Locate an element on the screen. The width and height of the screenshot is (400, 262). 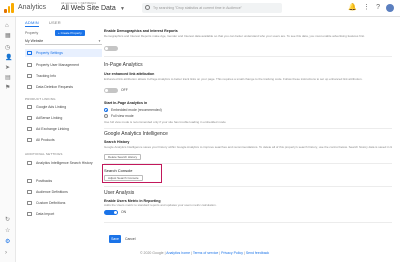
audience-icon is located at coordinates (29, 192).